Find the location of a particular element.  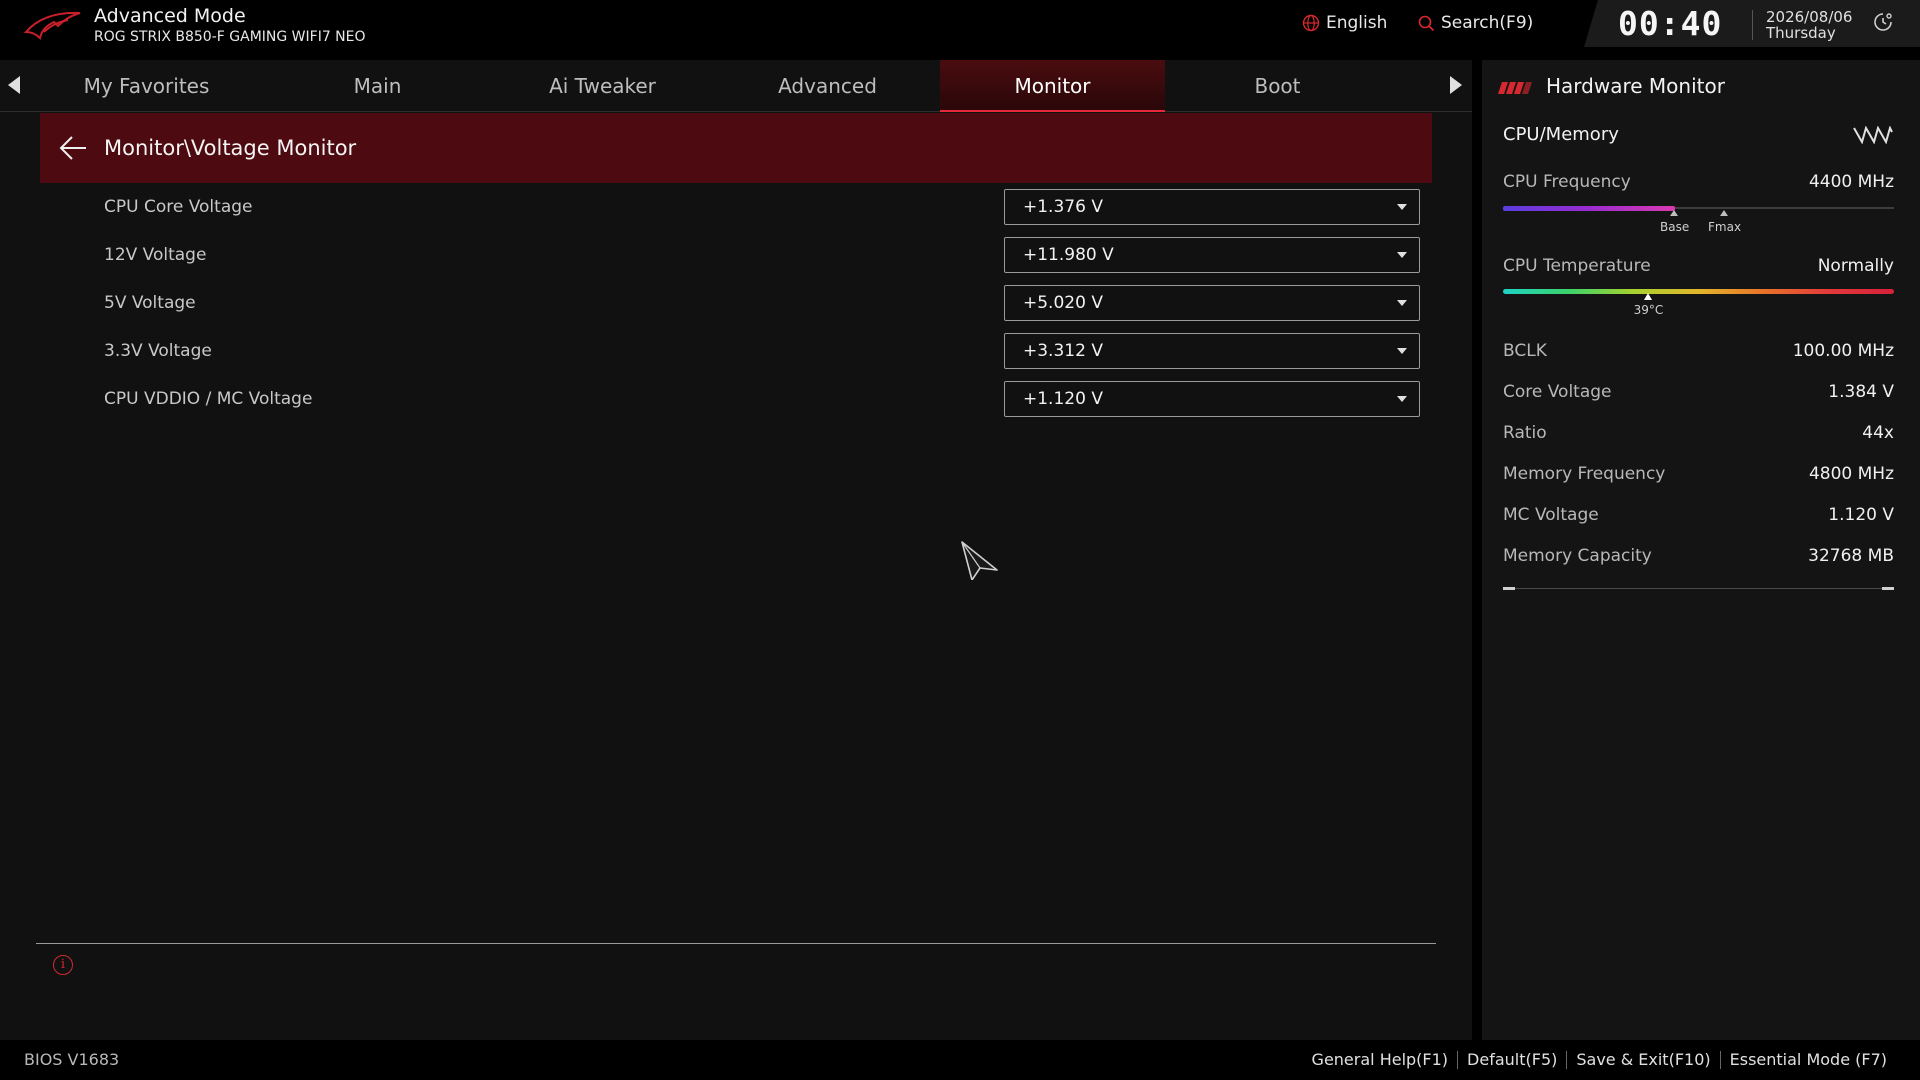

memory-capacity-value: 32768 MB is located at coordinates (1851, 556).